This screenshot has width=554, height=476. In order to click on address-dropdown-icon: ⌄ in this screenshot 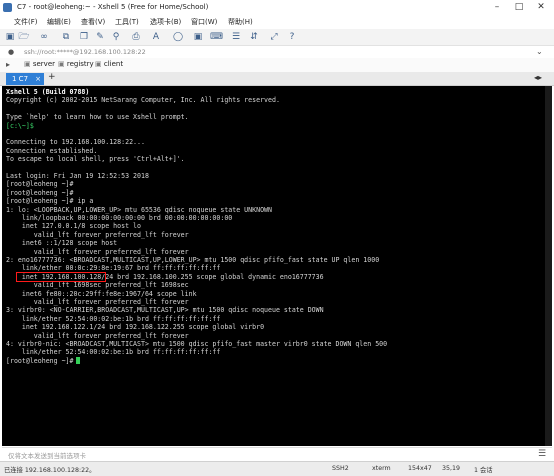, I will do `click(539, 51)`.